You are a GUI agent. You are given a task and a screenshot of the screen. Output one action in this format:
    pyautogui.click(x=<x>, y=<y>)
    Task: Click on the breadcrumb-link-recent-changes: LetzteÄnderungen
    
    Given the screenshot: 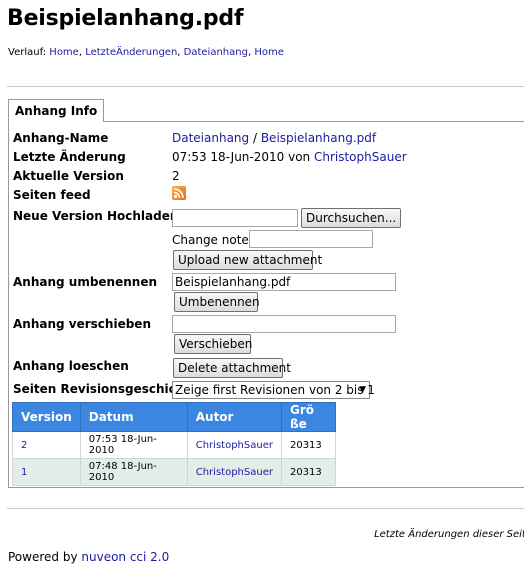 What is the action you would take?
    pyautogui.click(x=131, y=52)
    